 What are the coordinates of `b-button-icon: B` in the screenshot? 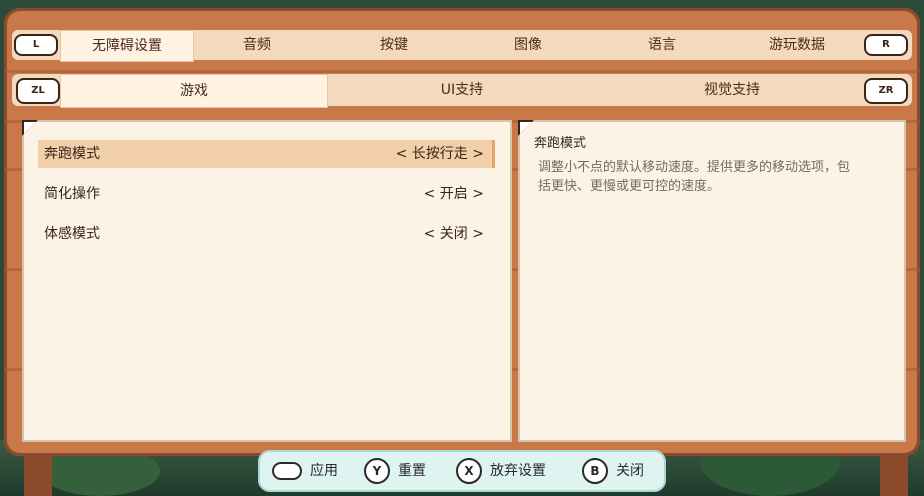 It's located at (595, 471).